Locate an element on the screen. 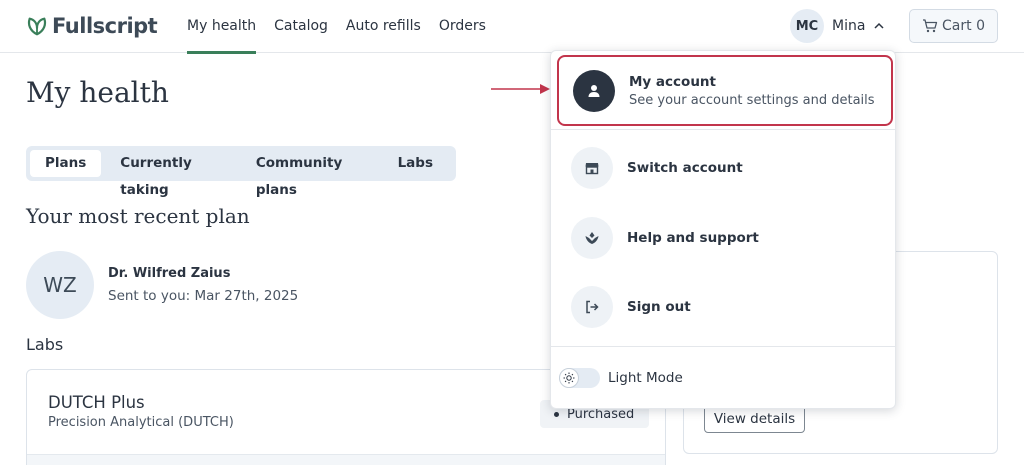  cart-label: Cart 0 is located at coordinates (963, 26).